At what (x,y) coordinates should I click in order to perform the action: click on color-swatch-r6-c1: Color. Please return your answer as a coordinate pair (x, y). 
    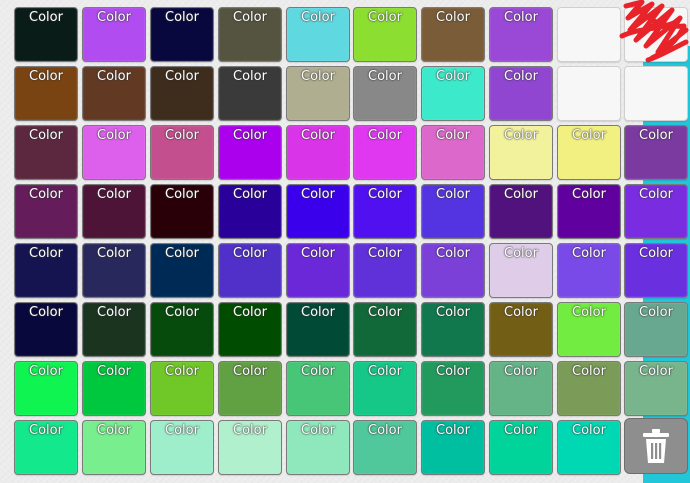
    Looking at the image, I should click on (46, 329).